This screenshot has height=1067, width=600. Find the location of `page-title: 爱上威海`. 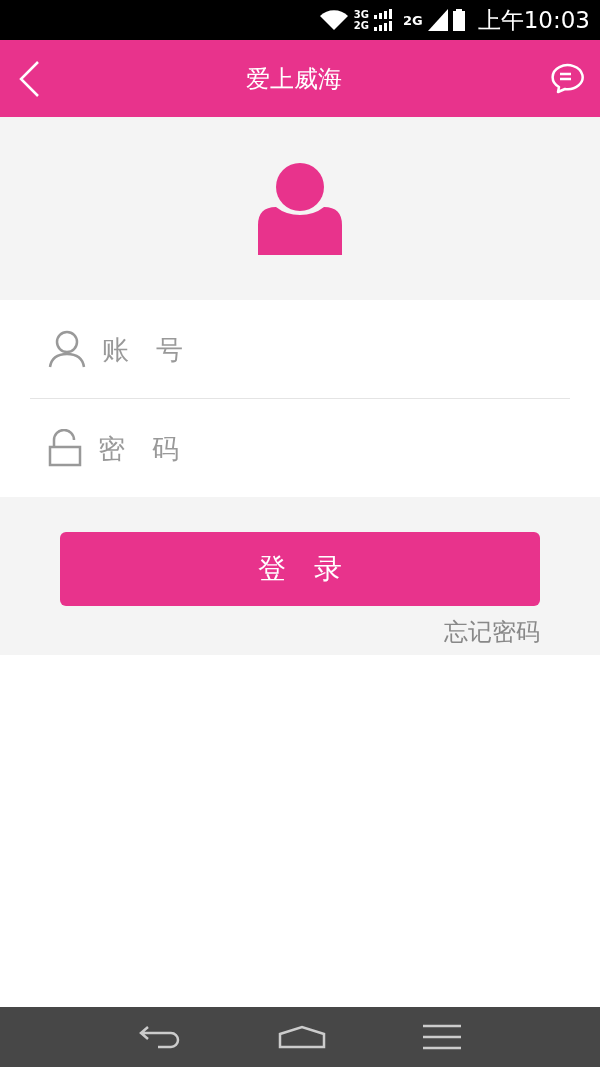

page-title: 爱上威海 is located at coordinates (294, 79).